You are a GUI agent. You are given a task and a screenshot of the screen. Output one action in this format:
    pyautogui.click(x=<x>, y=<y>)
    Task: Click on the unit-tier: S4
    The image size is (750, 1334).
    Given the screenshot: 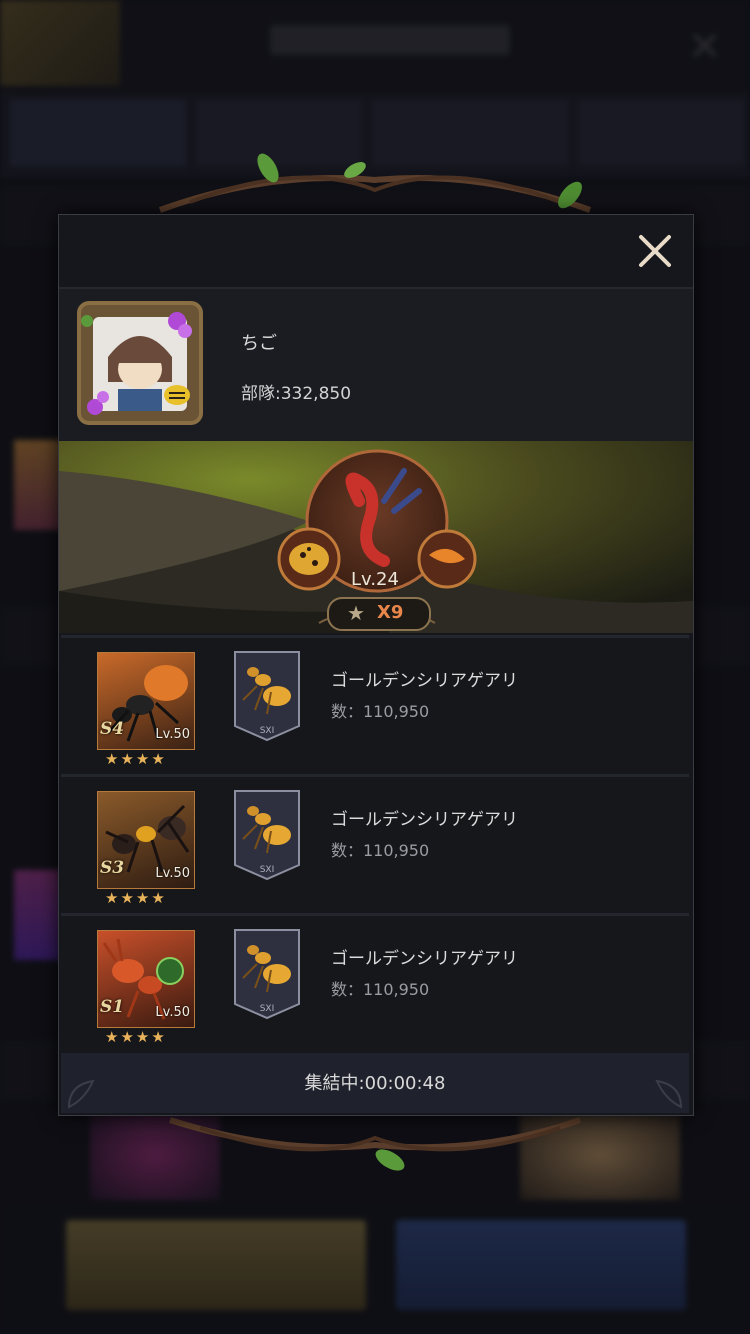 What is the action you would take?
    pyautogui.click(x=112, y=729)
    